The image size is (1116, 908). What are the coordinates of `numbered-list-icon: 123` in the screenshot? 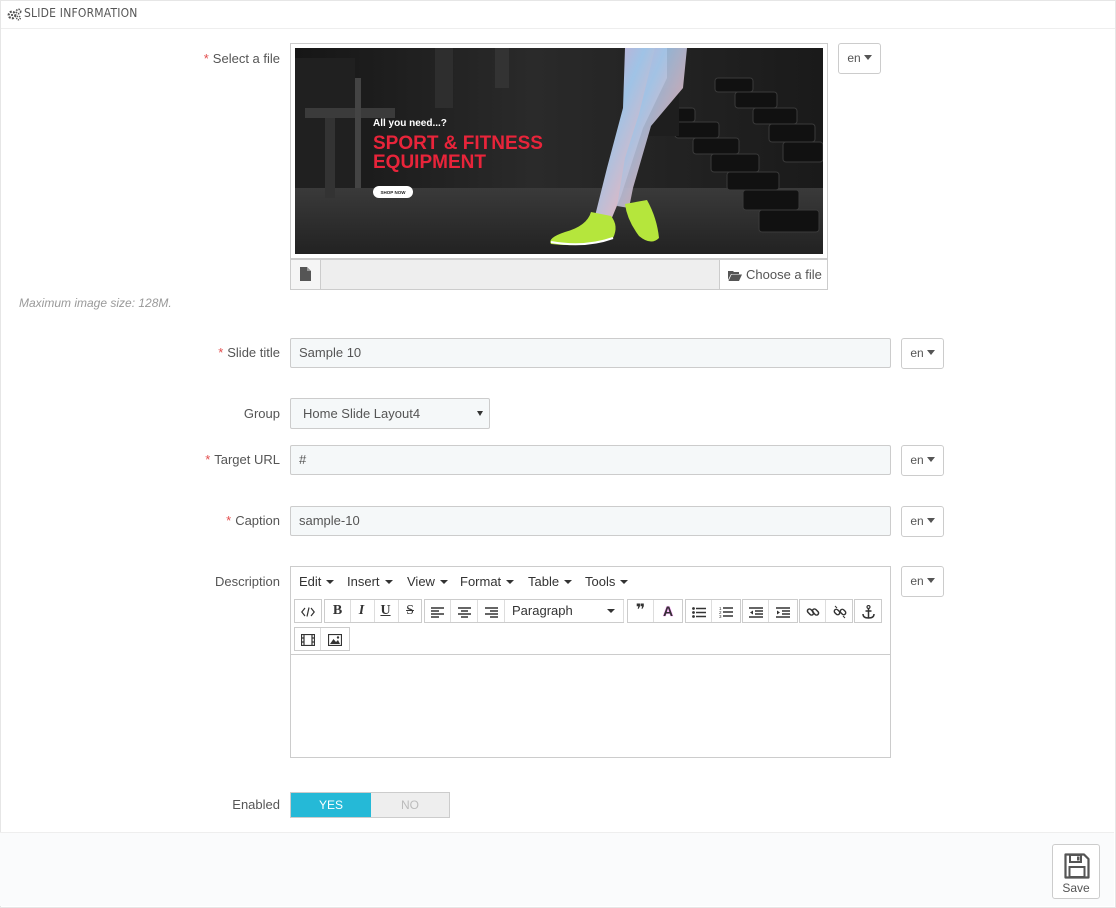 It's located at (726, 612).